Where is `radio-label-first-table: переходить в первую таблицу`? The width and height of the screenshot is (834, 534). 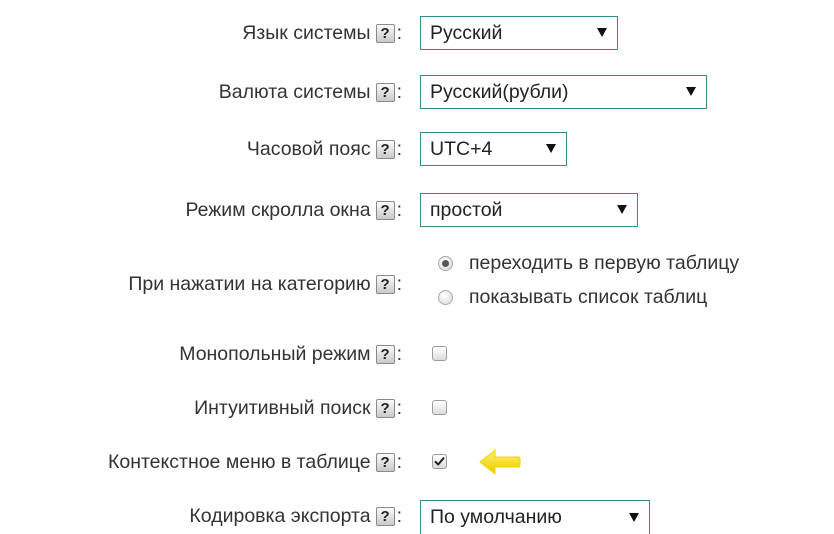
radio-label-first-table: переходить в первую таблицу is located at coordinates (604, 262).